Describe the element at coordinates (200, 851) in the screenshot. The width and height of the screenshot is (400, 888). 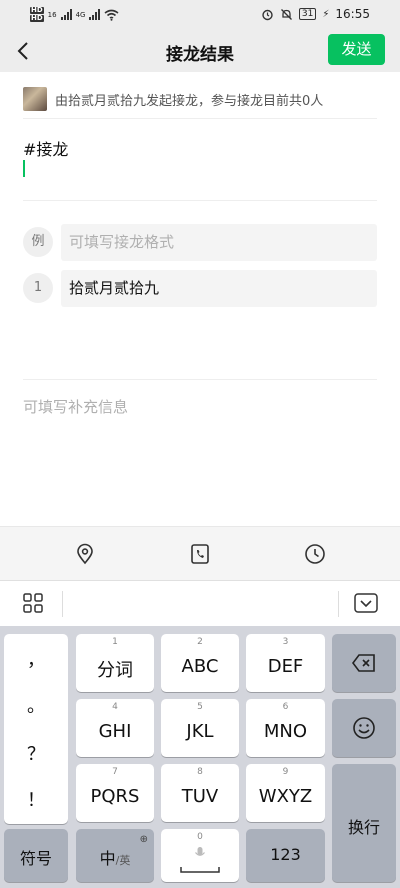
I see `microphone-icon` at that location.